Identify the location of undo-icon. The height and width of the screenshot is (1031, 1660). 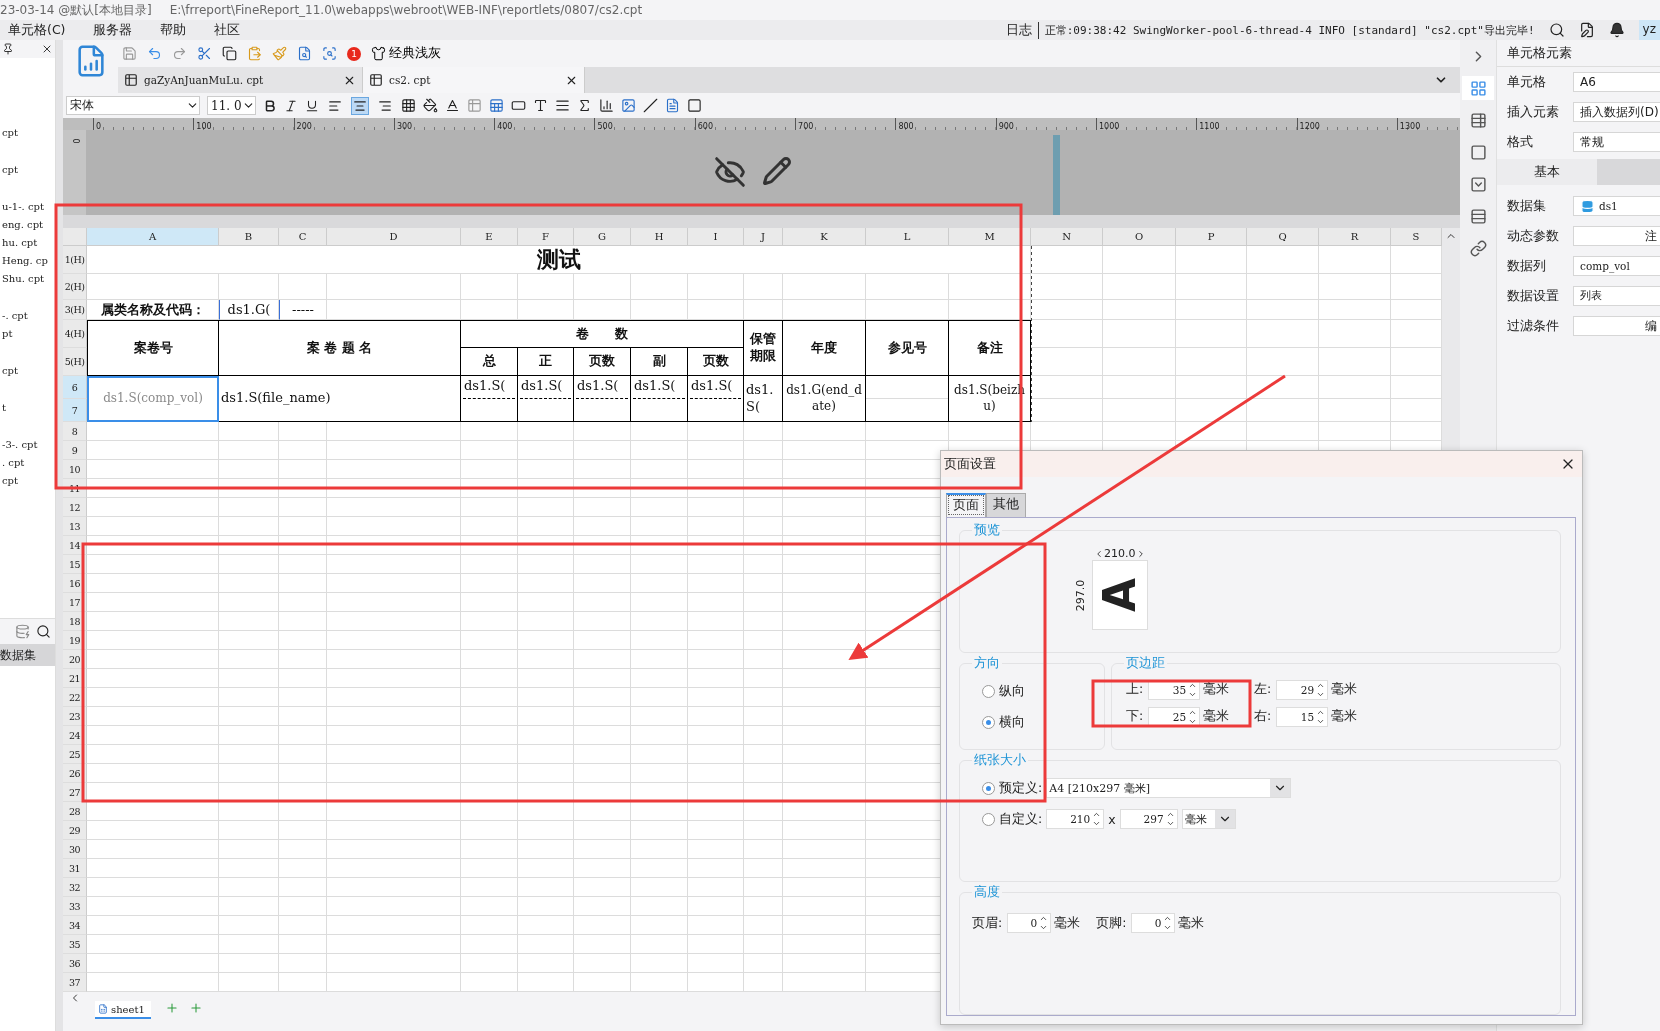
(154, 53).